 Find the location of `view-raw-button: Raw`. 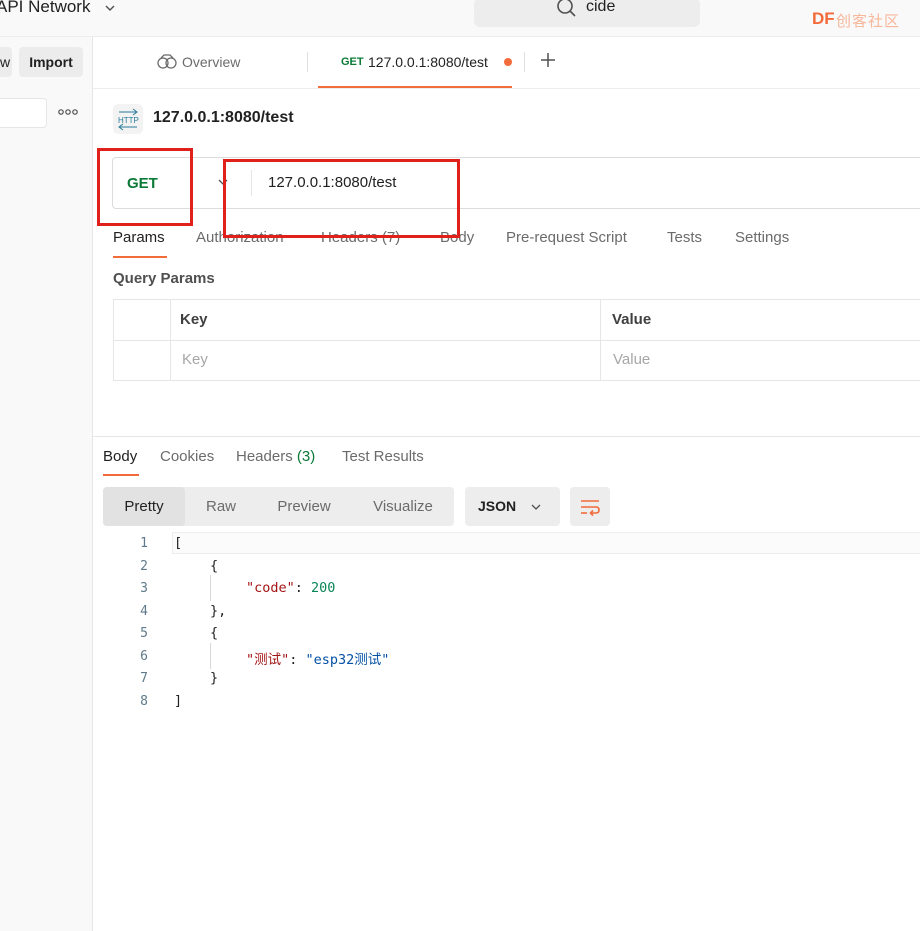

view-raw-button: Raw is located at coordinates (221, 506).